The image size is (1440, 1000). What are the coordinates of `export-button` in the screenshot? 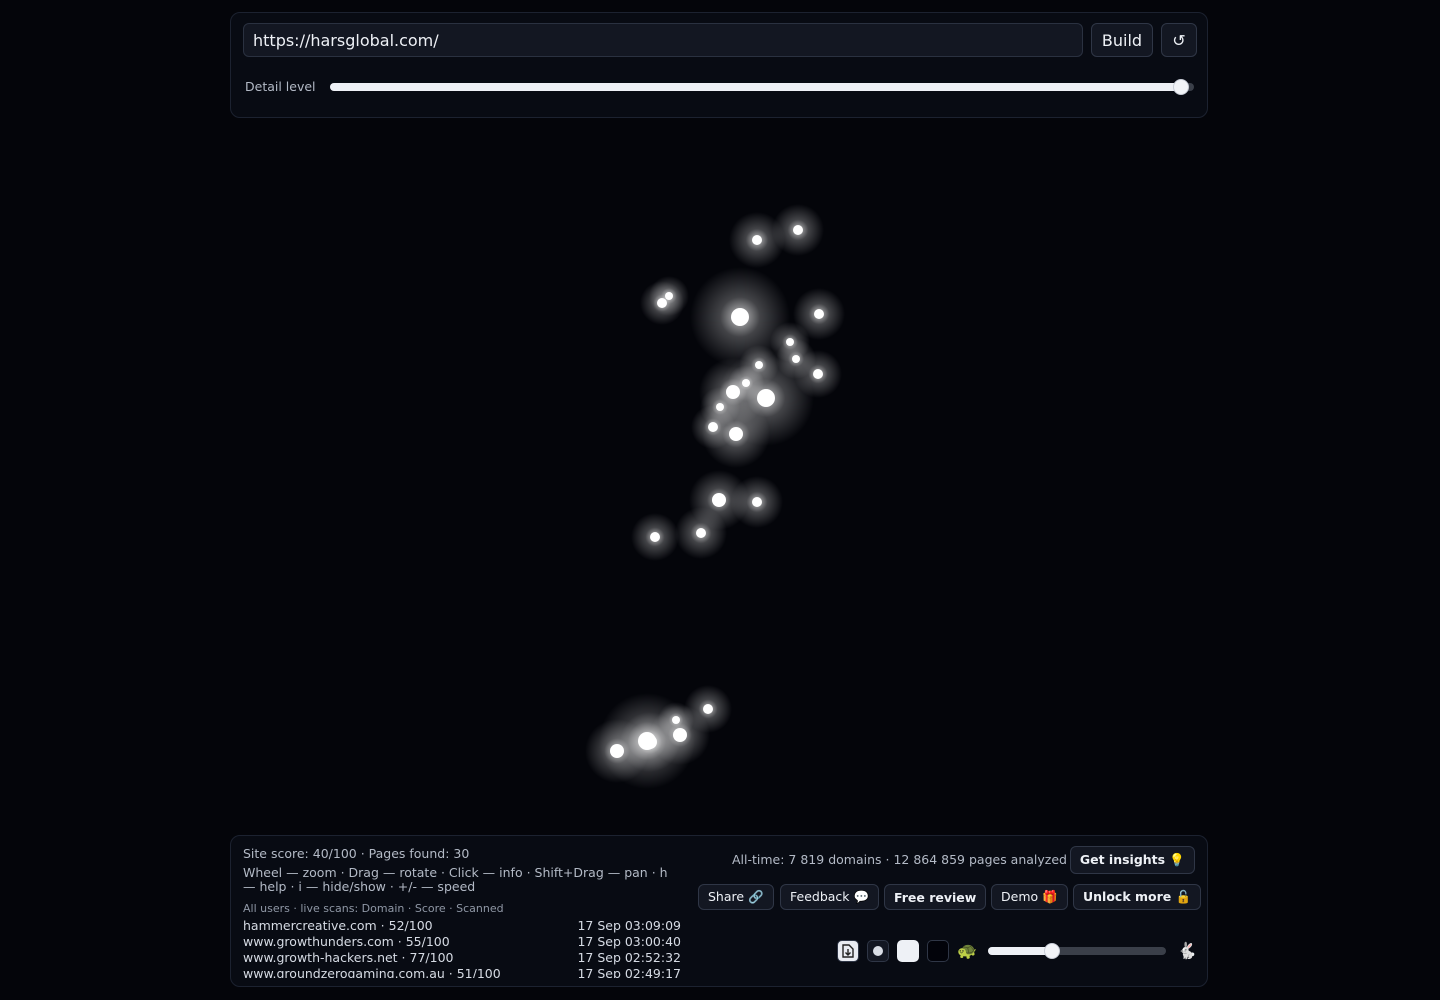 It's located at (848, 951).